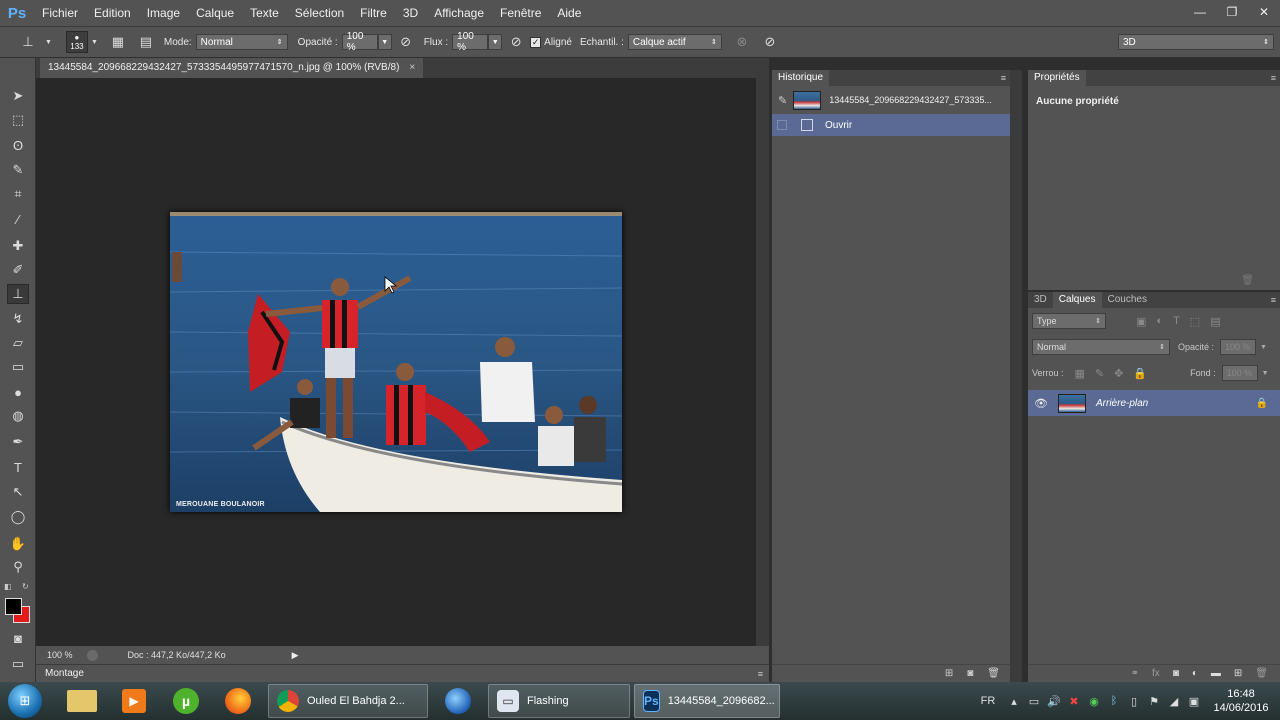 The height and width of the screenshot is (720, 1280). What do you see at coordinates (1195, 673) in the screenshot?
I see `adjustment-layer-icon: ◐` at bounding box center [1195, 673].